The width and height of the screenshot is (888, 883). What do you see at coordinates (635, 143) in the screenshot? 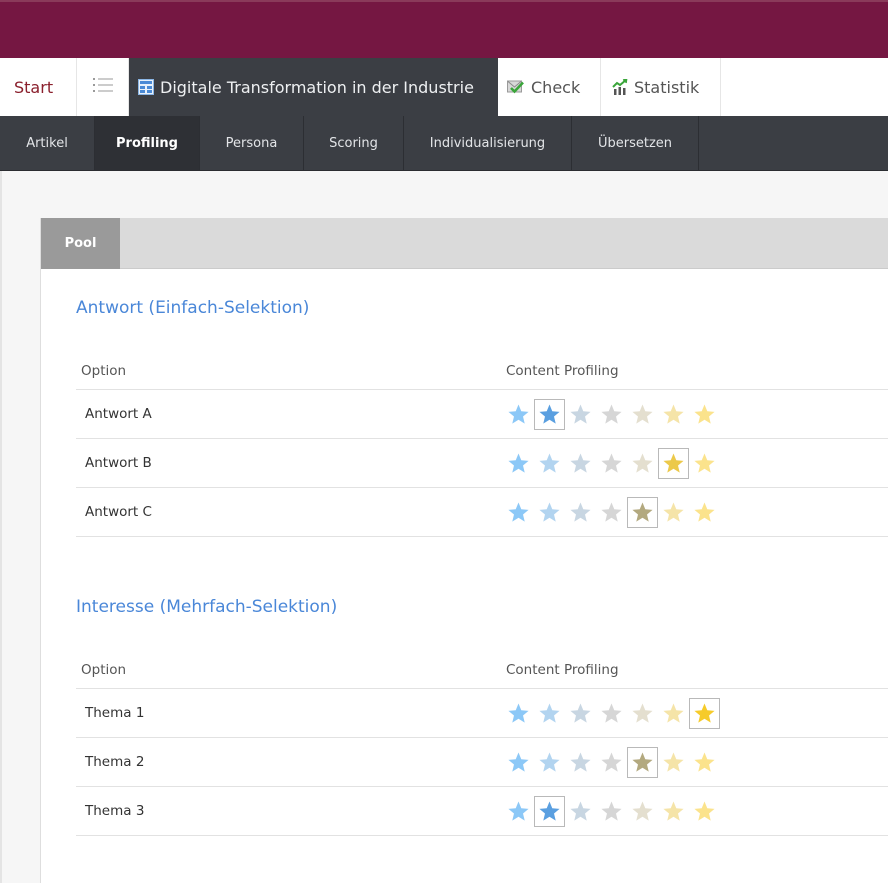
I see `subnav-uebersetzen: Übersetzen` at bounding box center [635, 143].